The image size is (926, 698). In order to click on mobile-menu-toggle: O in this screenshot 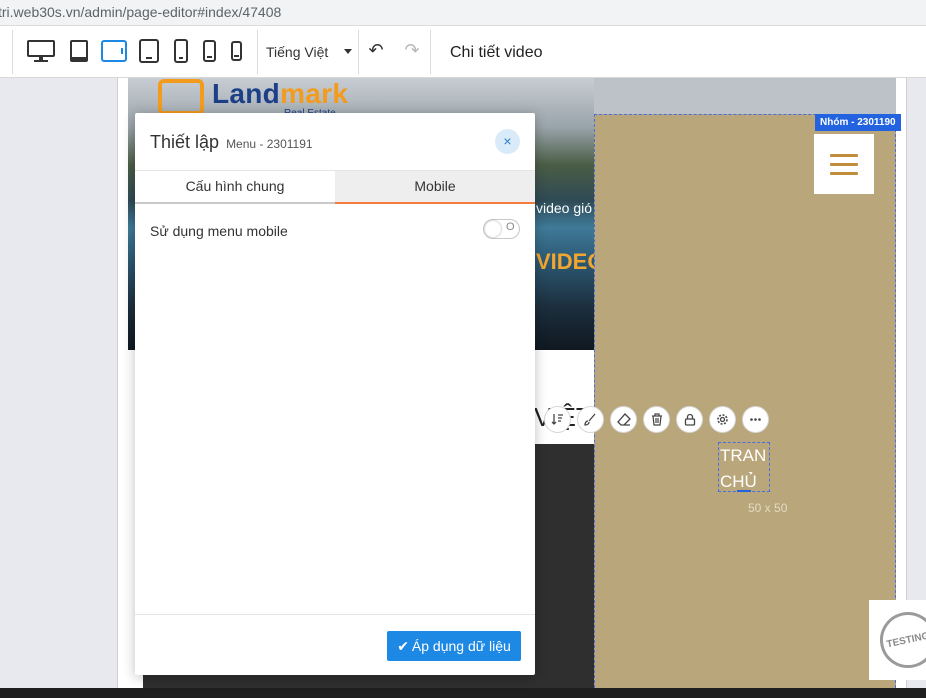, I will do `click(501, 229)`.